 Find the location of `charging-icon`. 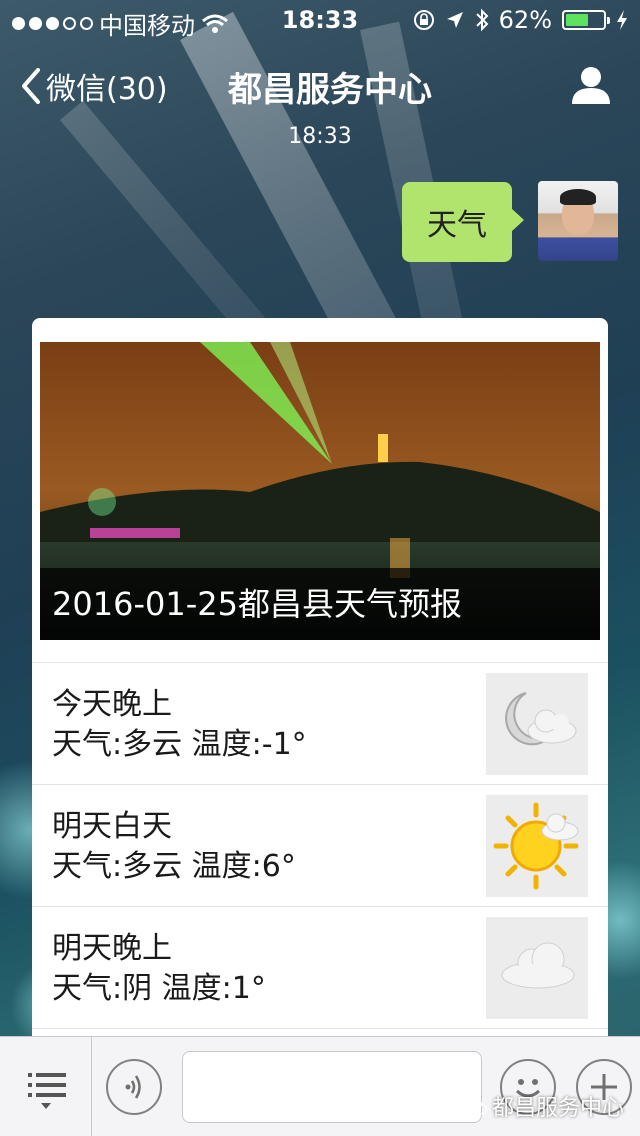

charging-icon is located at coordinates (622, 20).